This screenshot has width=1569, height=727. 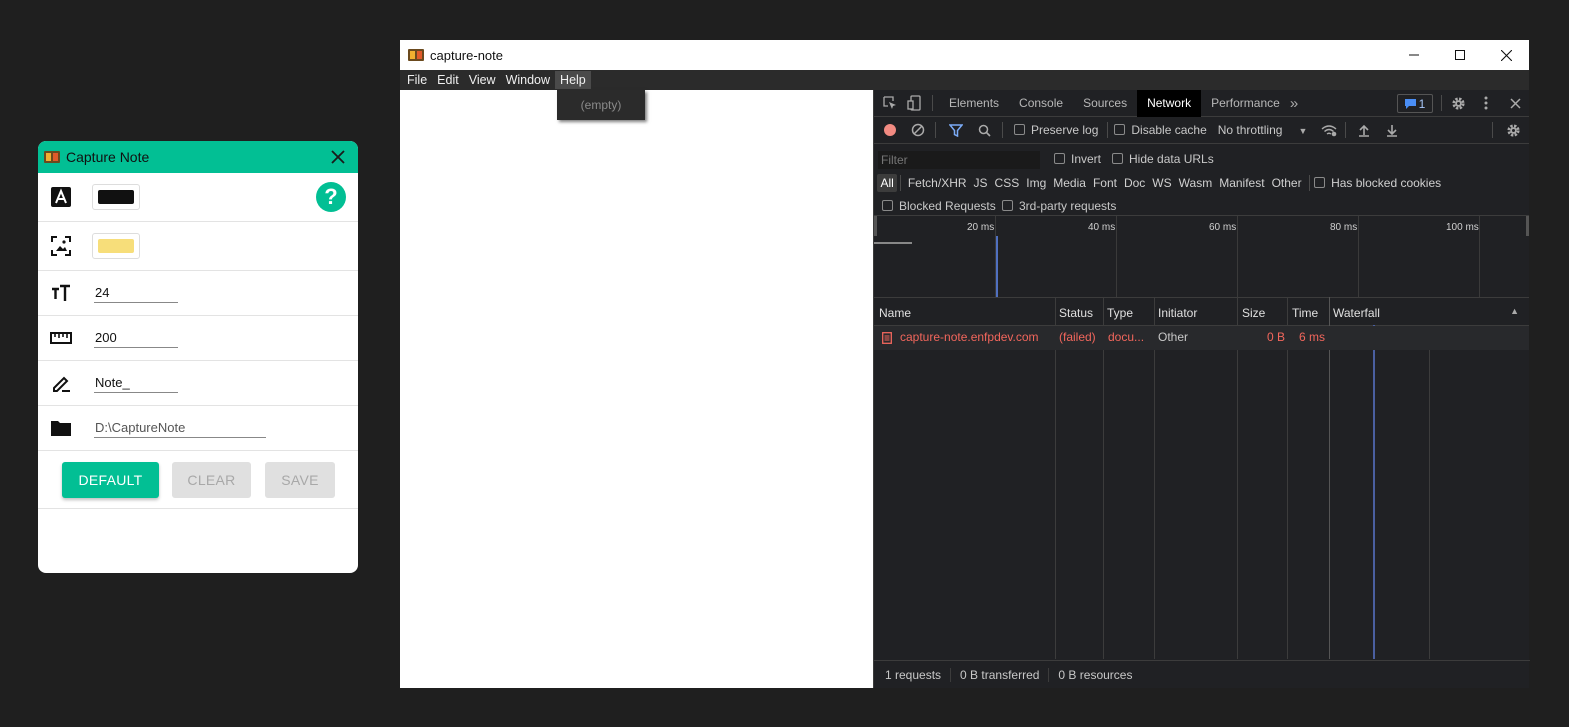 What do you see at coordinates (1171, 159) in the screenshot?
I see `hide-data-urls-label: Hide data URLs` at bounding box center [1171, 159].